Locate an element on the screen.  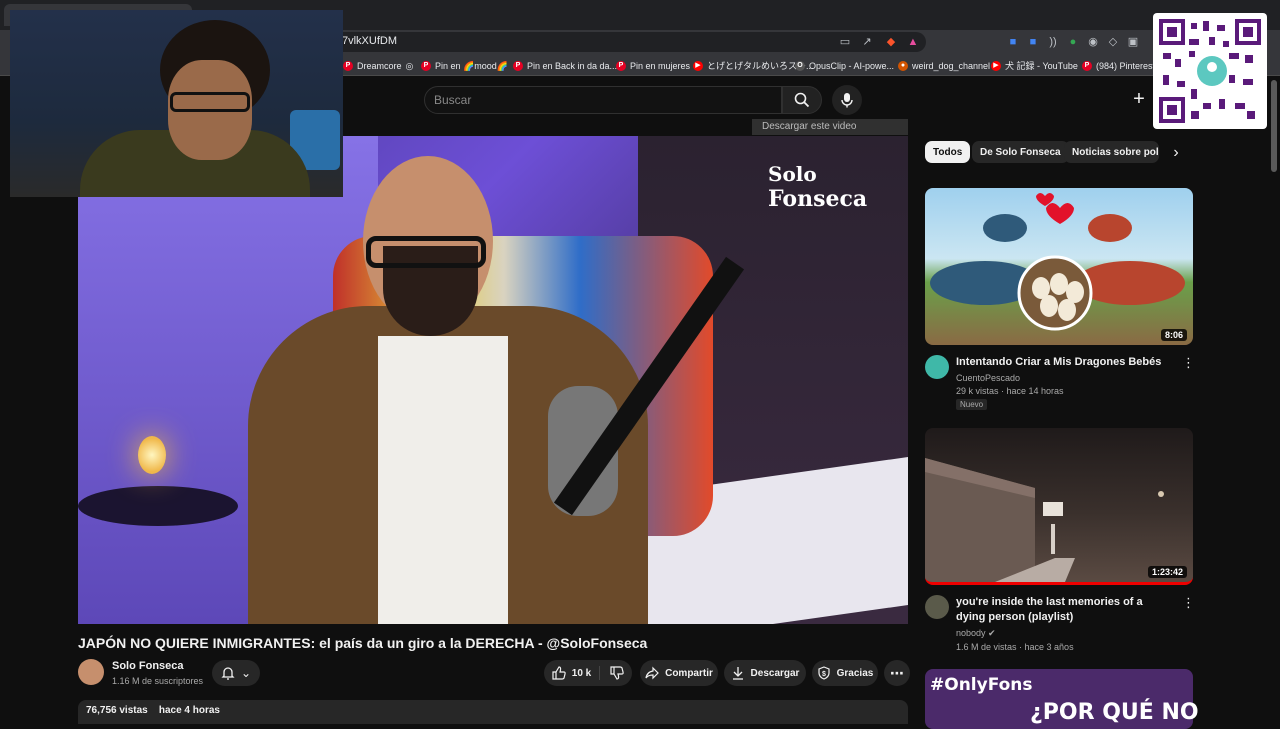
bookmark-item: P Dreamcore ◎ is located at coordinates (378, 66).